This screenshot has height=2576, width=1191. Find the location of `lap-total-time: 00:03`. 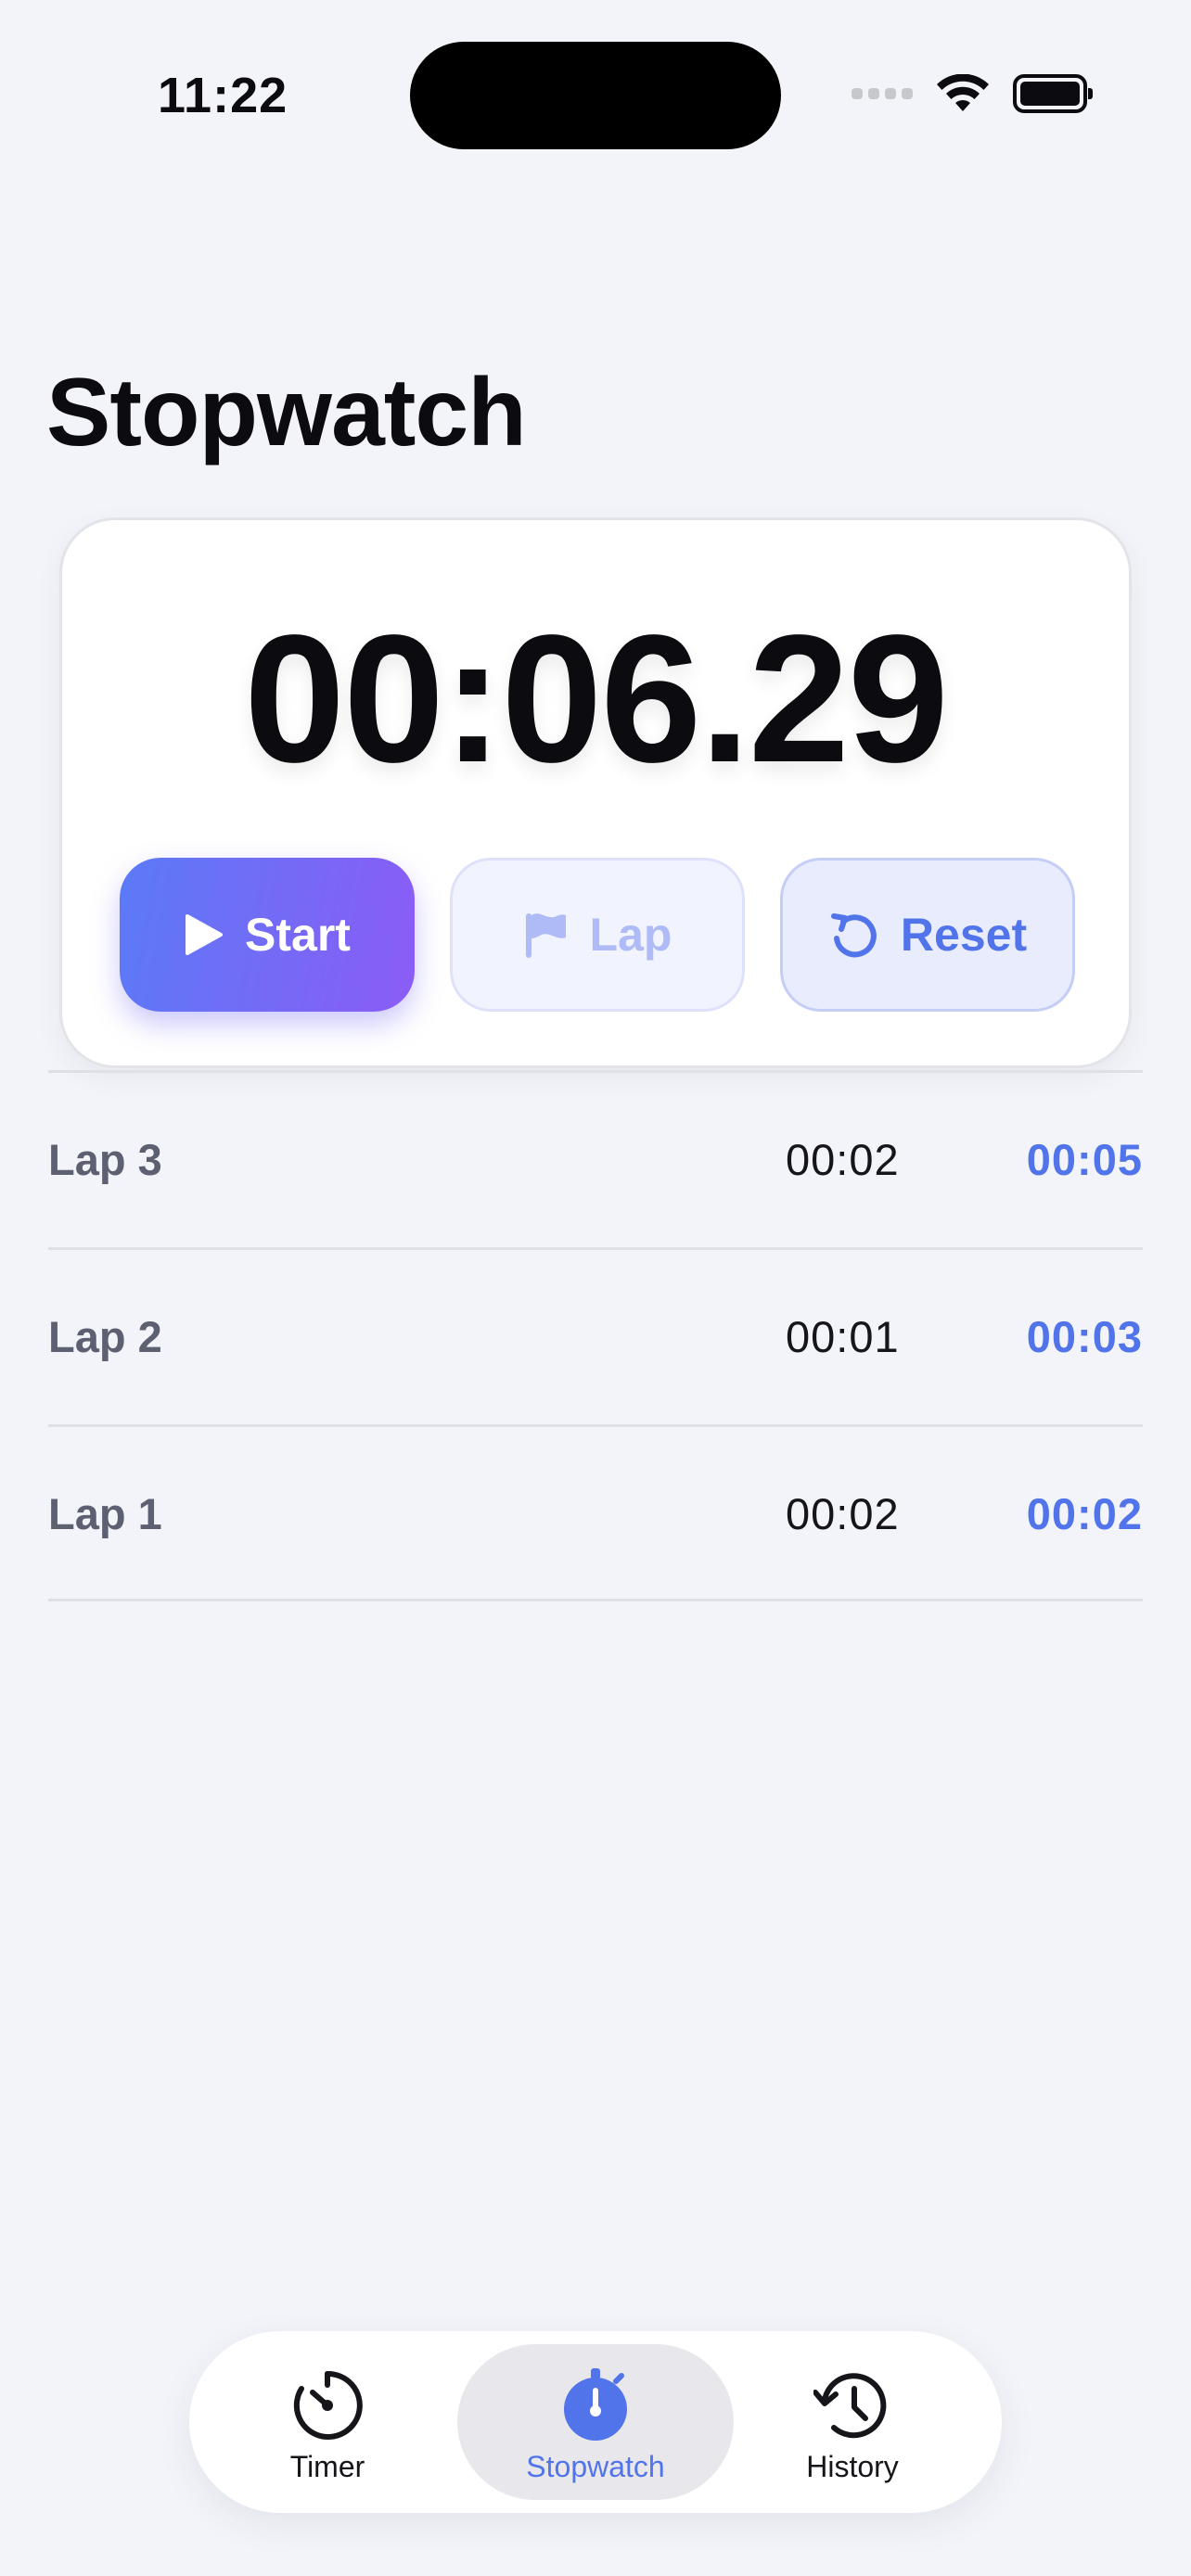

lap-total-time: 00:03 is located at coordinates (1084, 1337).